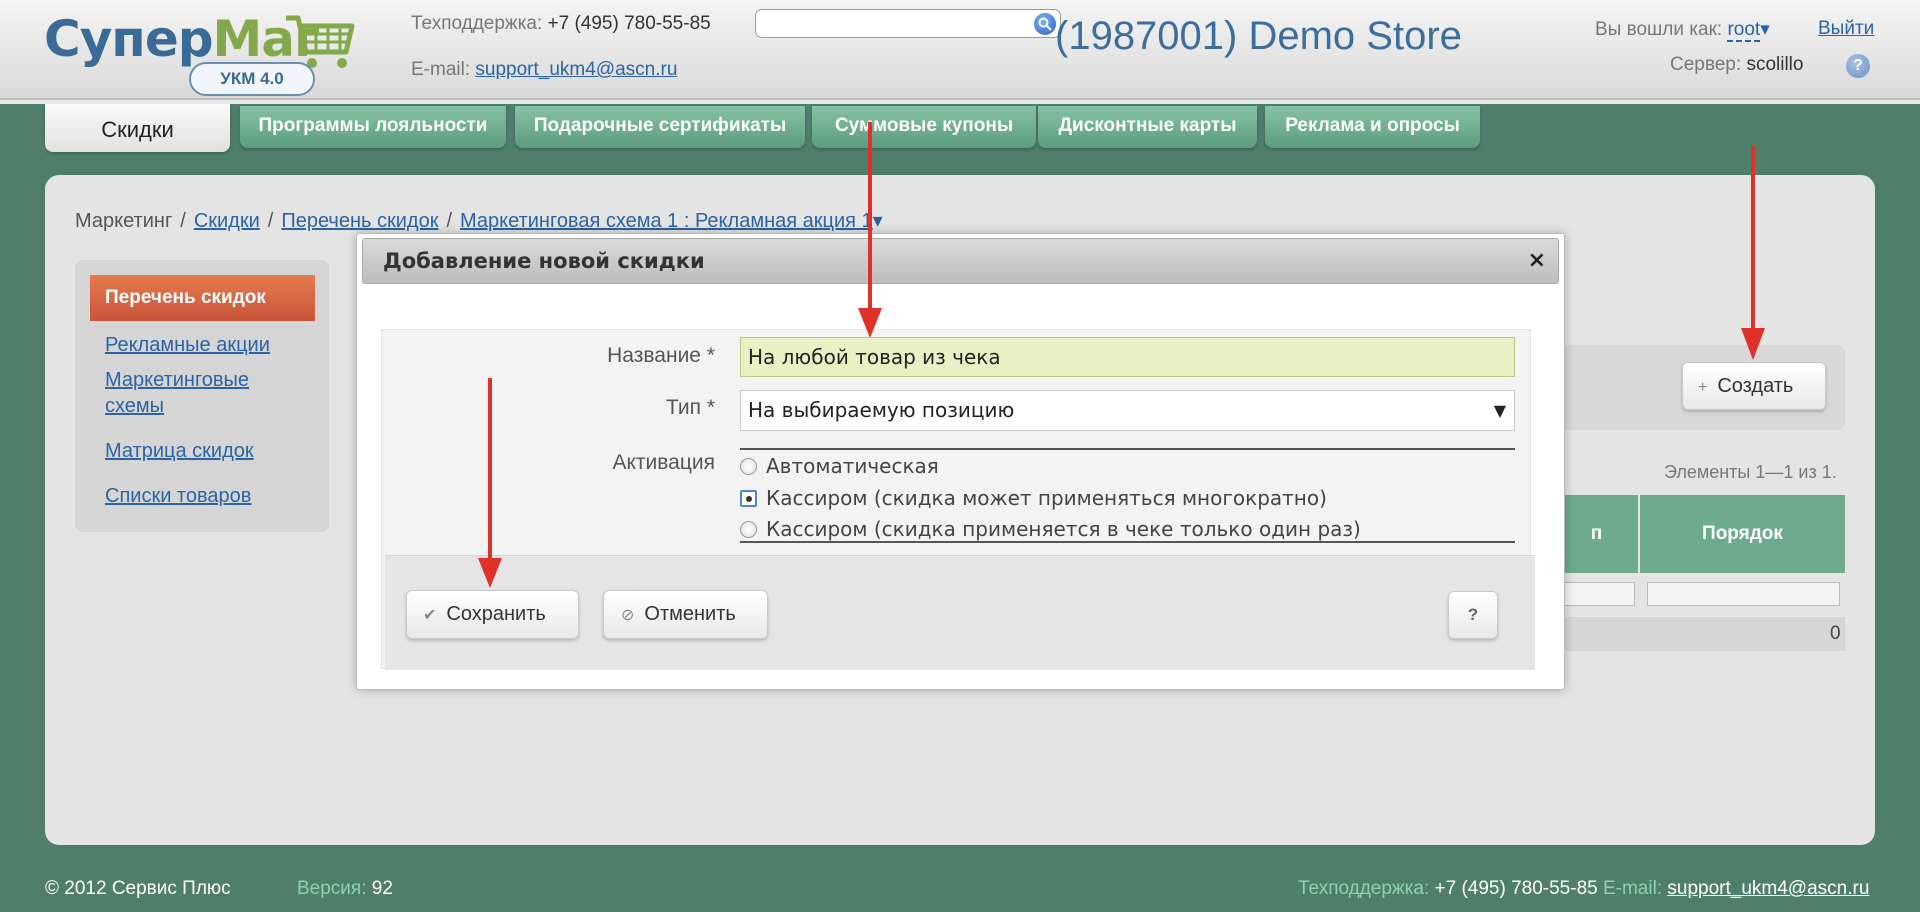  Describe the element at coordinates (359, 221) in the screenshot. I see `breadcrumb-discount-list: Перечень скидок` at that location.